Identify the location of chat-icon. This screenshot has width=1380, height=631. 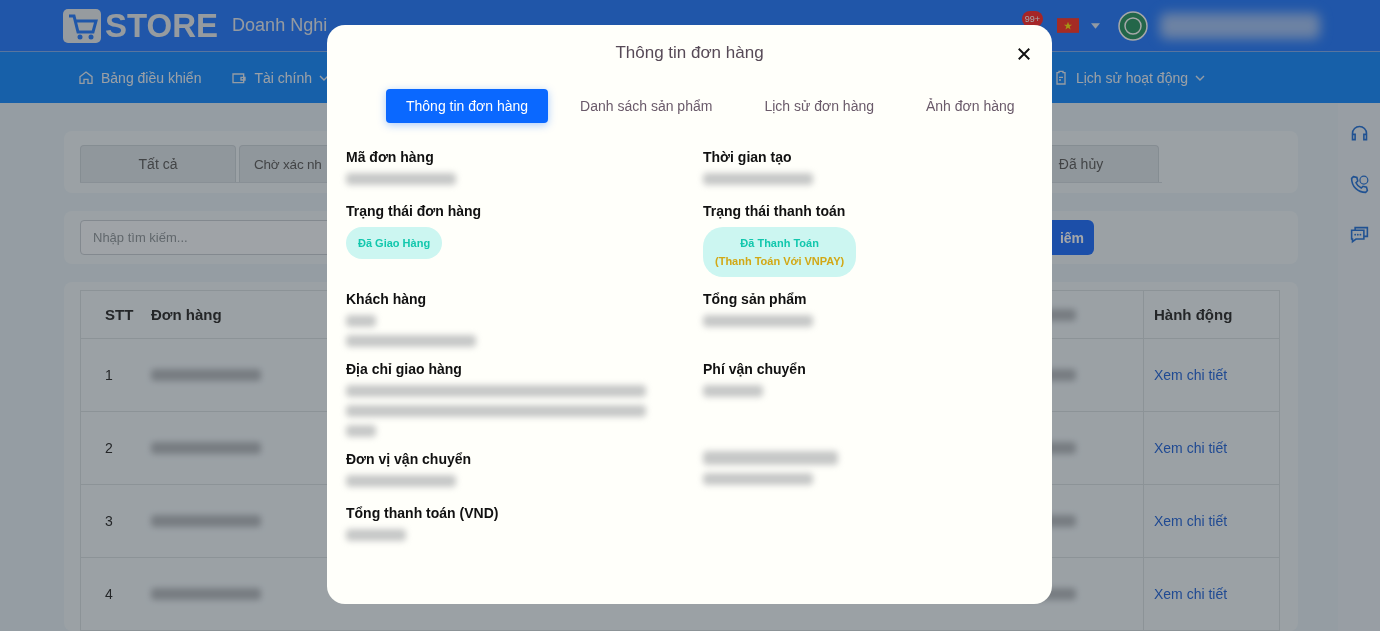
(1359, 235).